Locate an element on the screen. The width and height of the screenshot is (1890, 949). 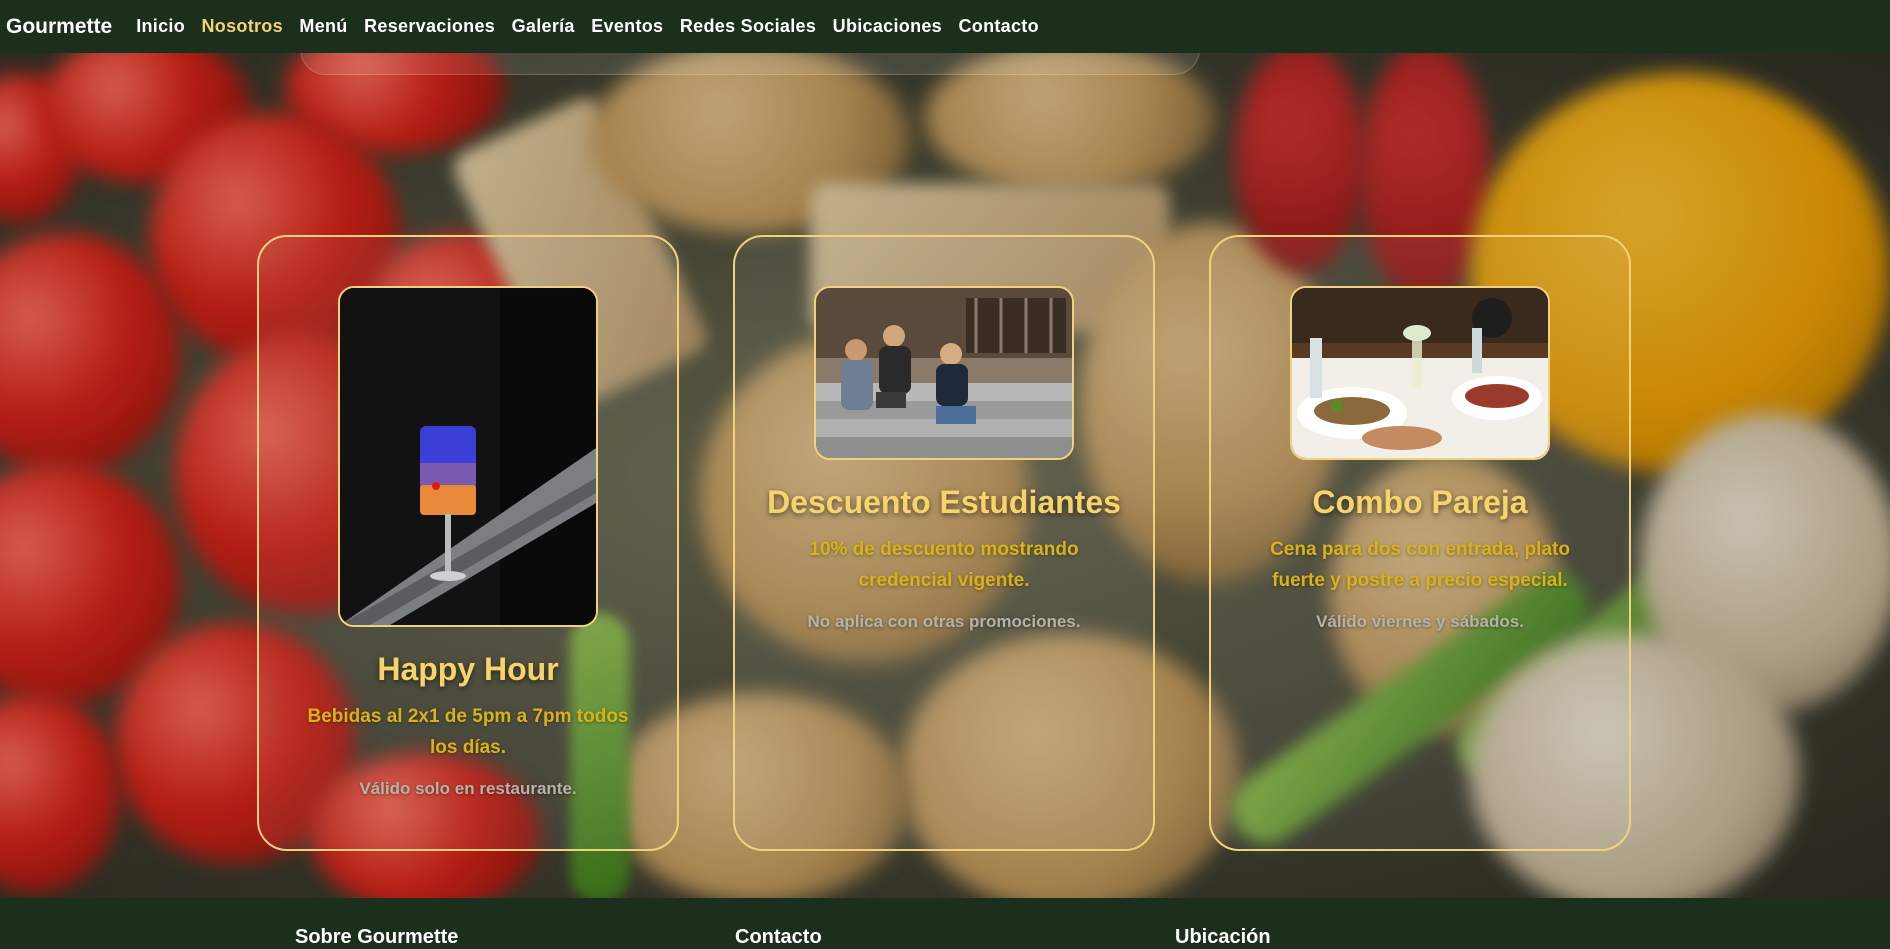
couple-dinner-image is located at coordinates (1420, 373).